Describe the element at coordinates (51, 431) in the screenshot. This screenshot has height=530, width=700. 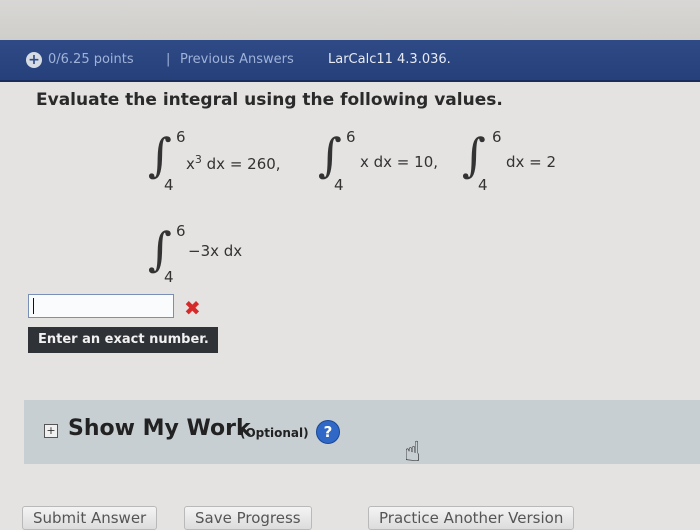
I see `plus-box-icon: +` at that location.